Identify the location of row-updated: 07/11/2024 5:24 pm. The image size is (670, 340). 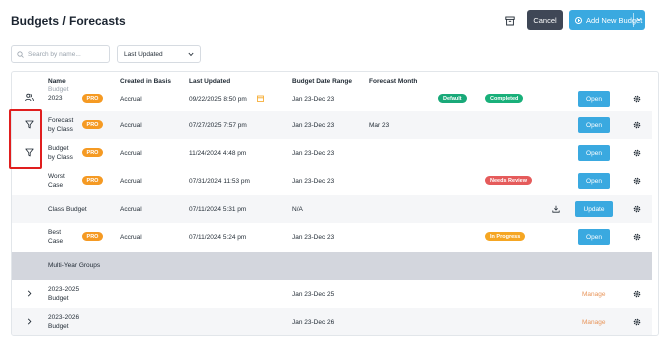
(218, 237).